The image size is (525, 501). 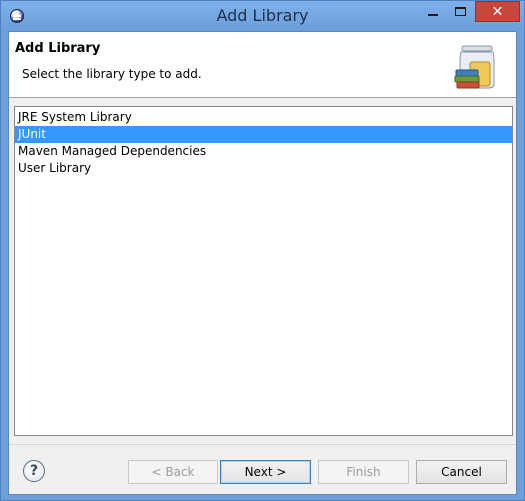 I want to click on library-jar-icon, so click(x=474, y=67).